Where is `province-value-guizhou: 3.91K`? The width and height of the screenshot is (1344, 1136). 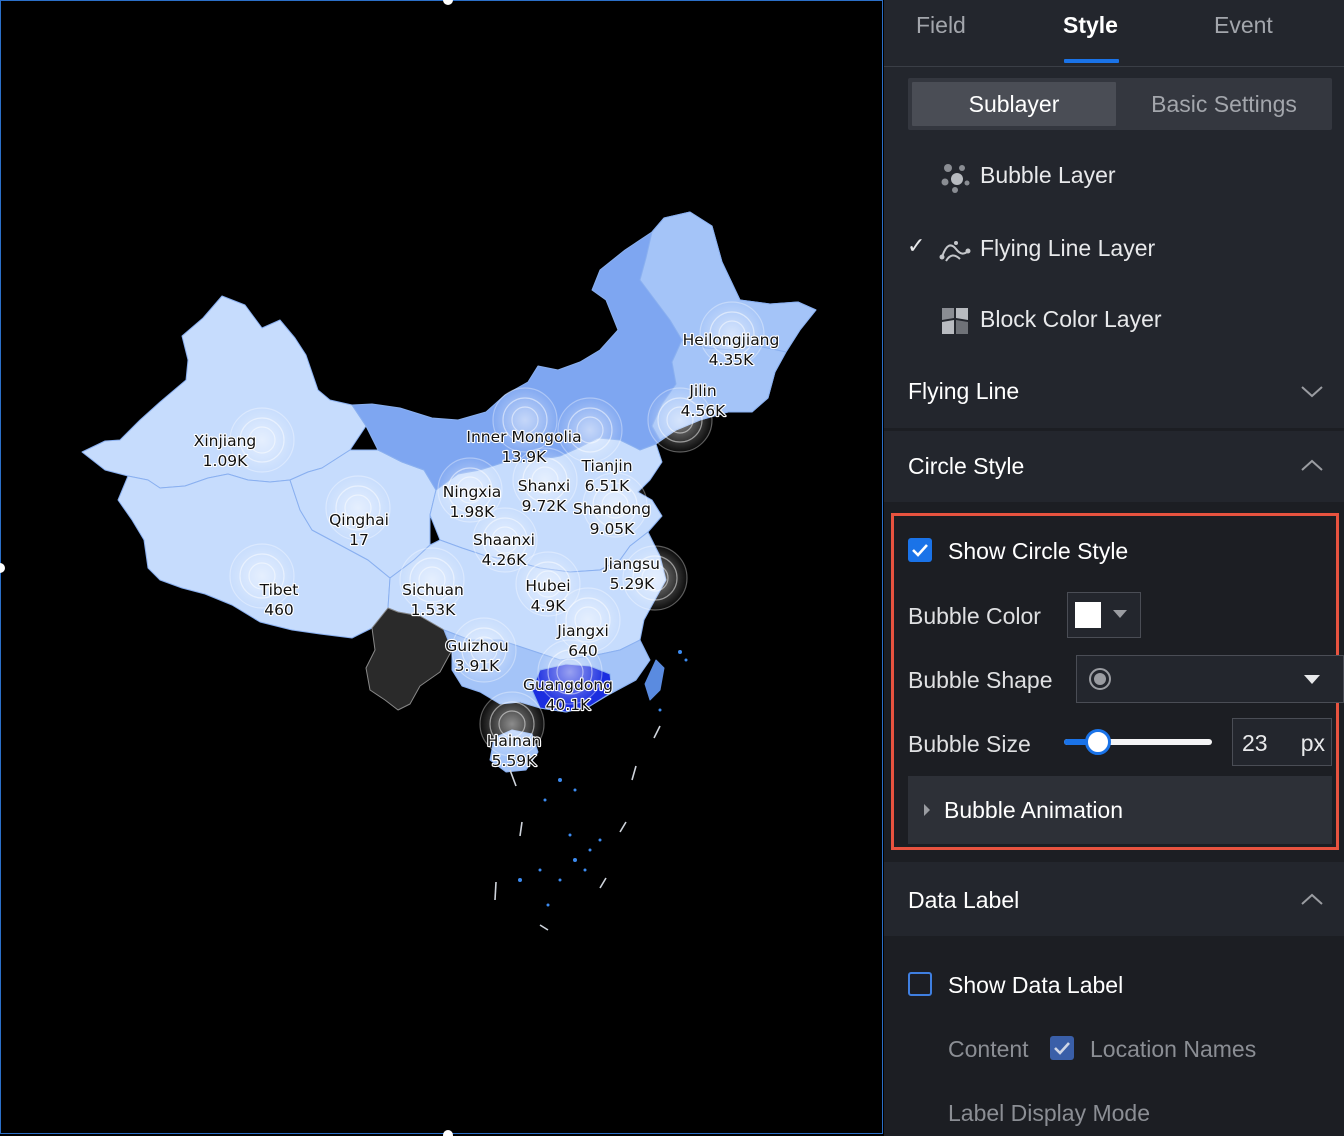 province-value-guizhou: 3.91K is located at coordinates (478, 666).